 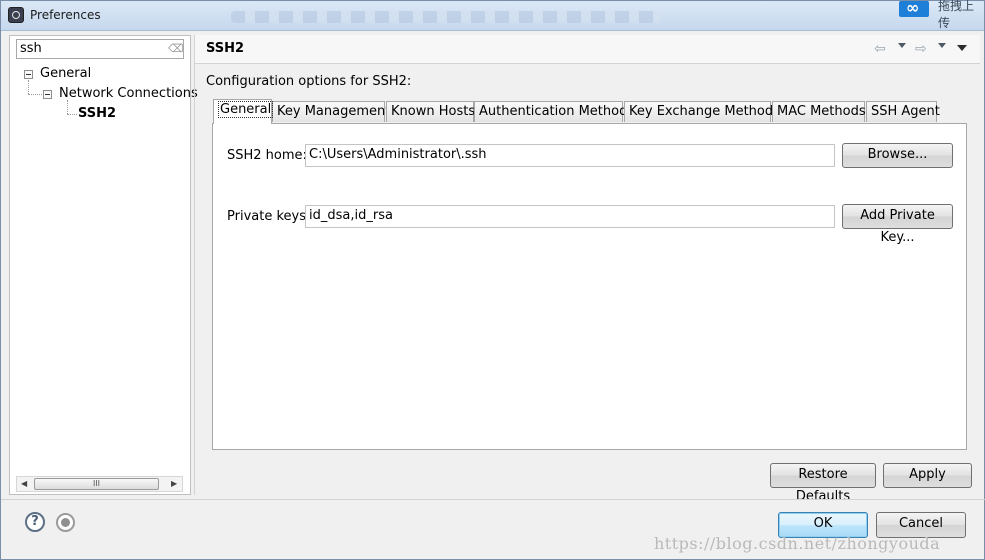 What do you see at coordinates (309, 81) in the screenshot?
I see `page-description: Configuration options for SSH2:` at bounding box center [309, 81].